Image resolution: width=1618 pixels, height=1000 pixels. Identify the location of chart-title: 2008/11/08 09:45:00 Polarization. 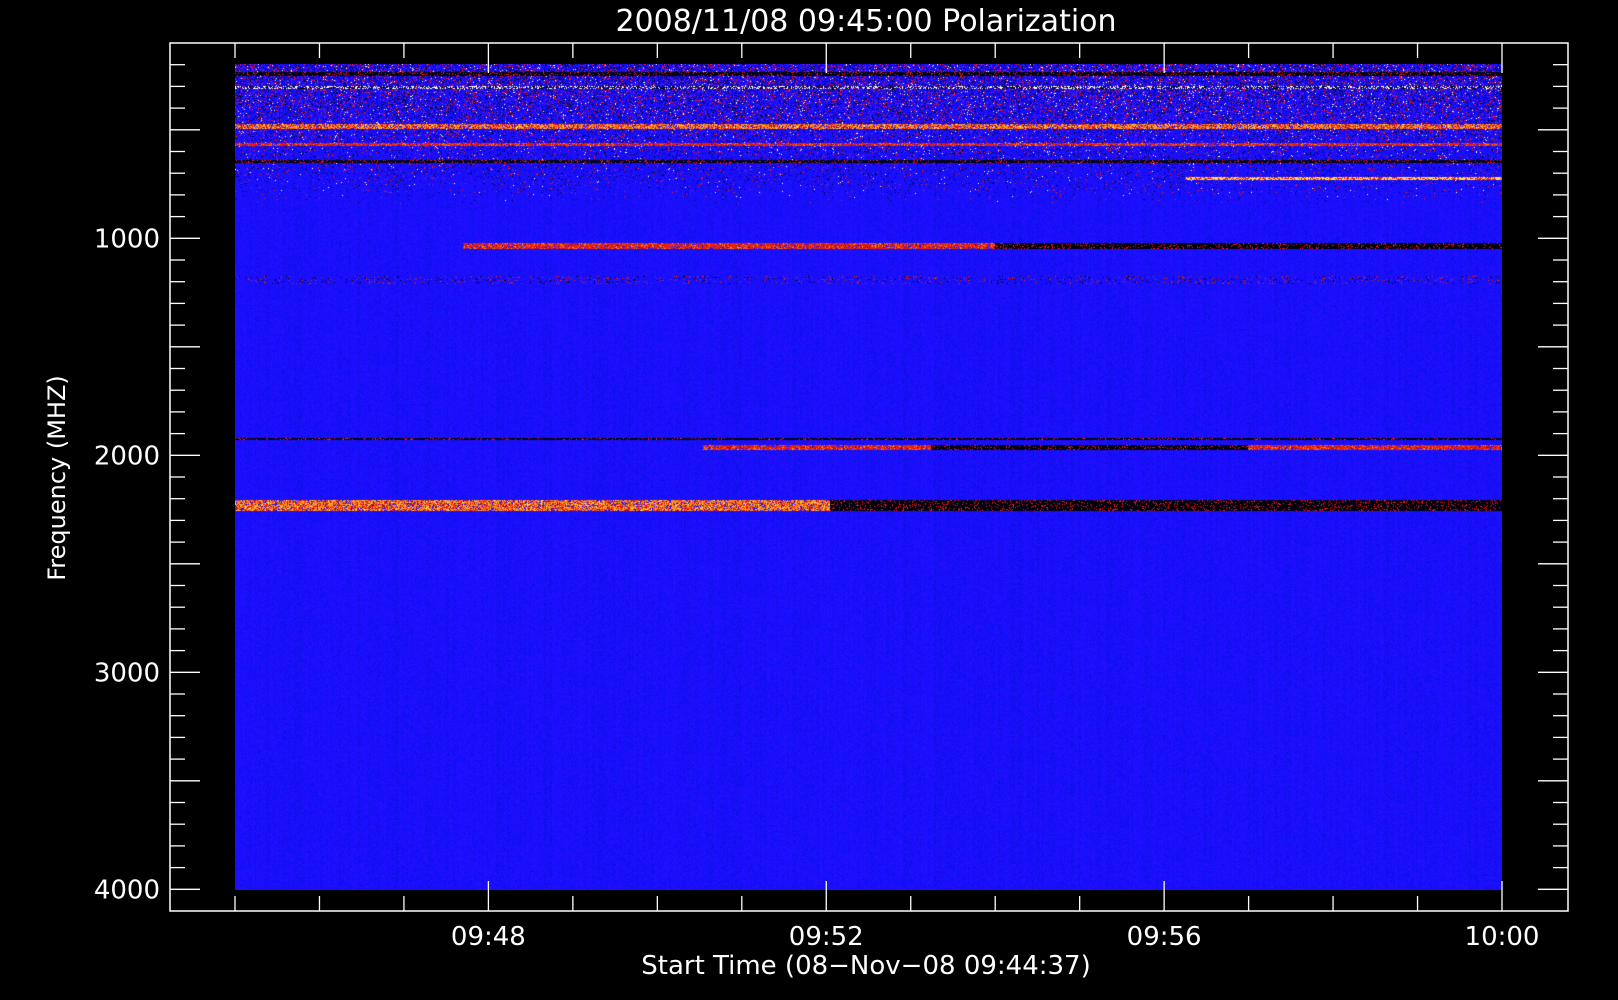
(865, 21).